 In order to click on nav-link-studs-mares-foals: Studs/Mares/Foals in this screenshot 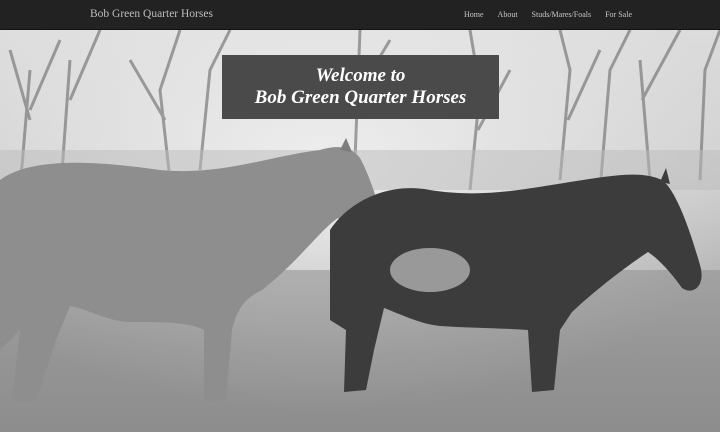, I will do `click(562, 14)`.